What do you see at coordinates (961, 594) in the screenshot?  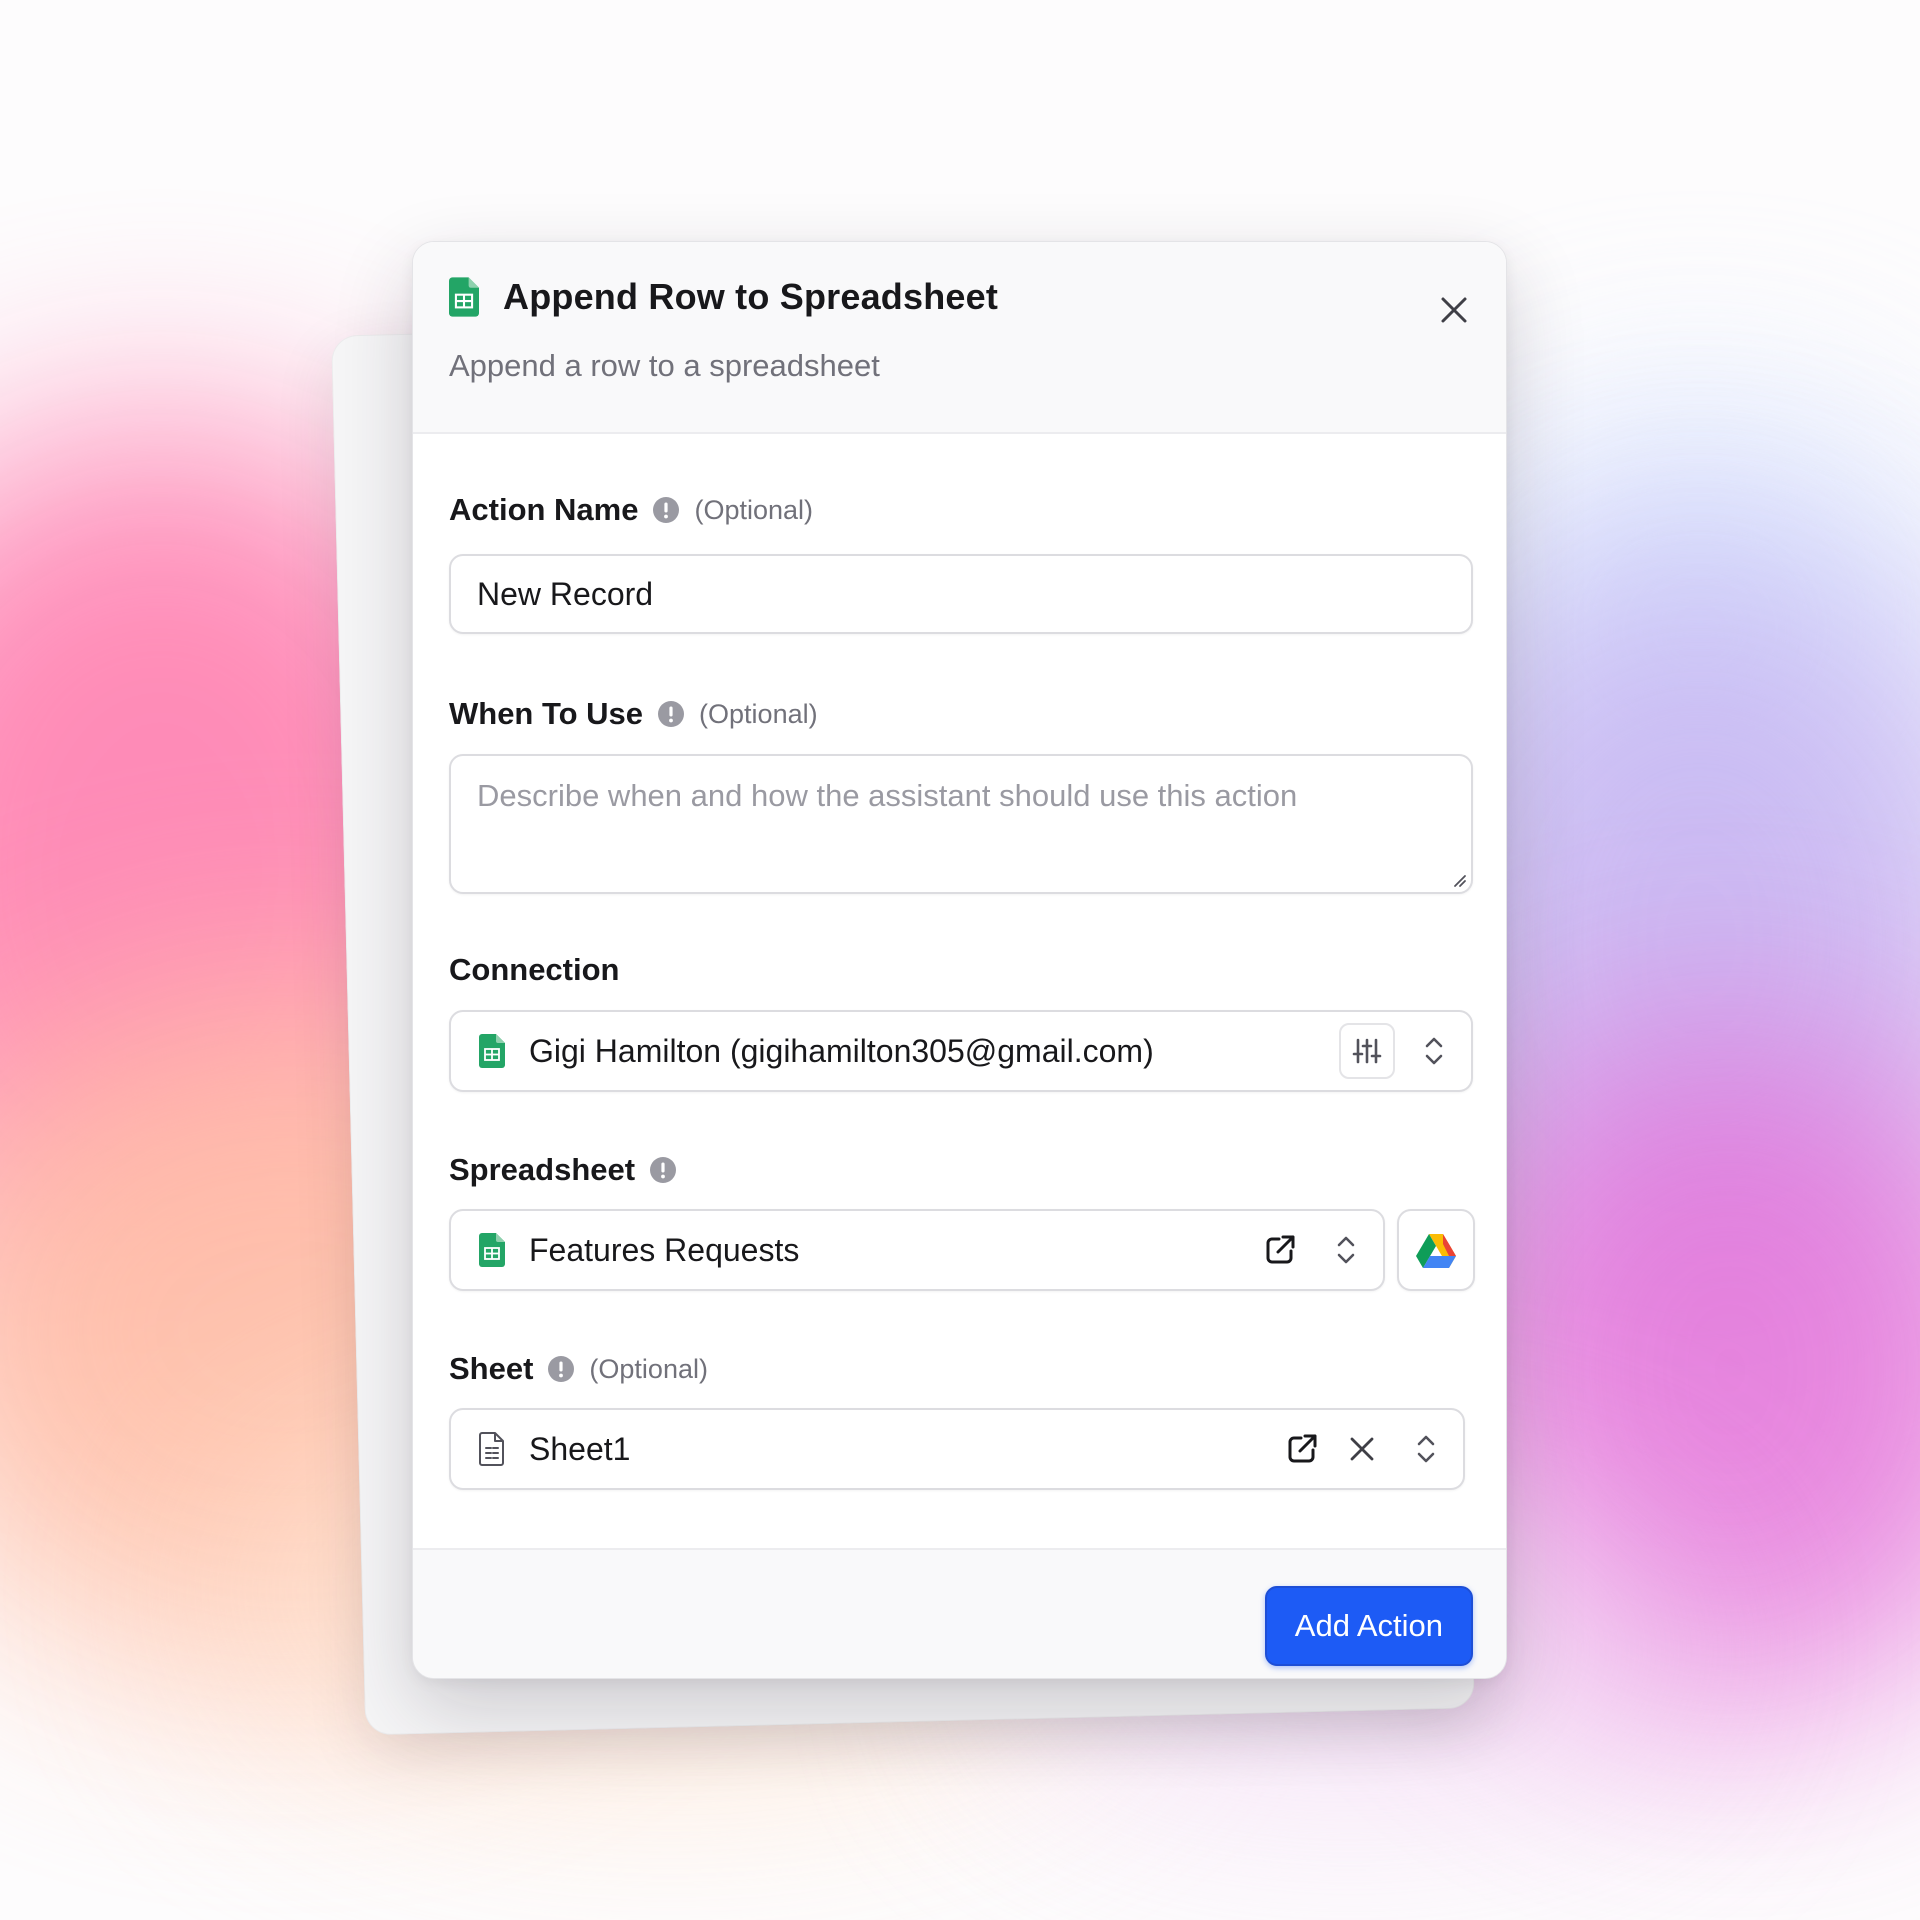 I see `action-name-input: New Record` at bounding box center [961, 594].